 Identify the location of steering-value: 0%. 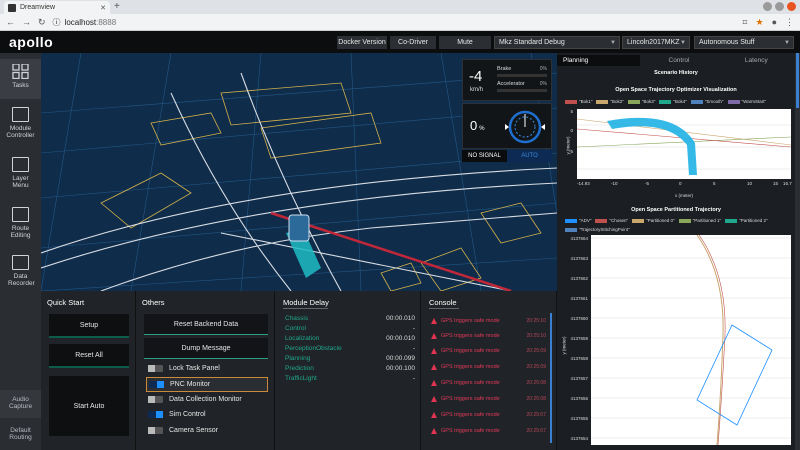
(477, 125).